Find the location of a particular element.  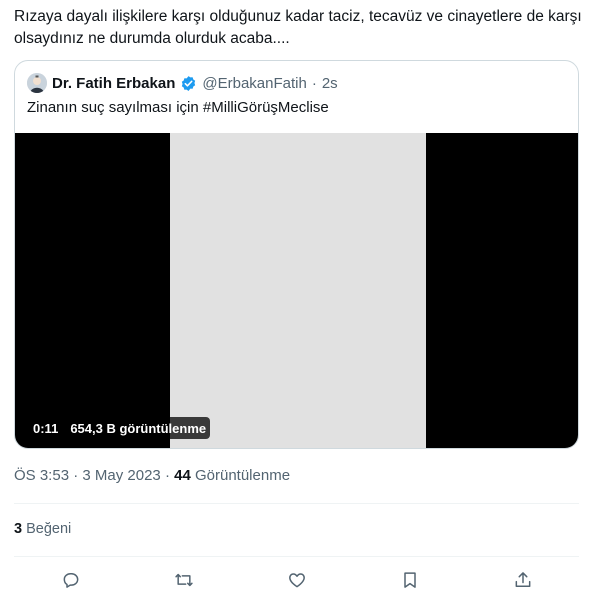

reply-icon is located at coordinates (71, 580).